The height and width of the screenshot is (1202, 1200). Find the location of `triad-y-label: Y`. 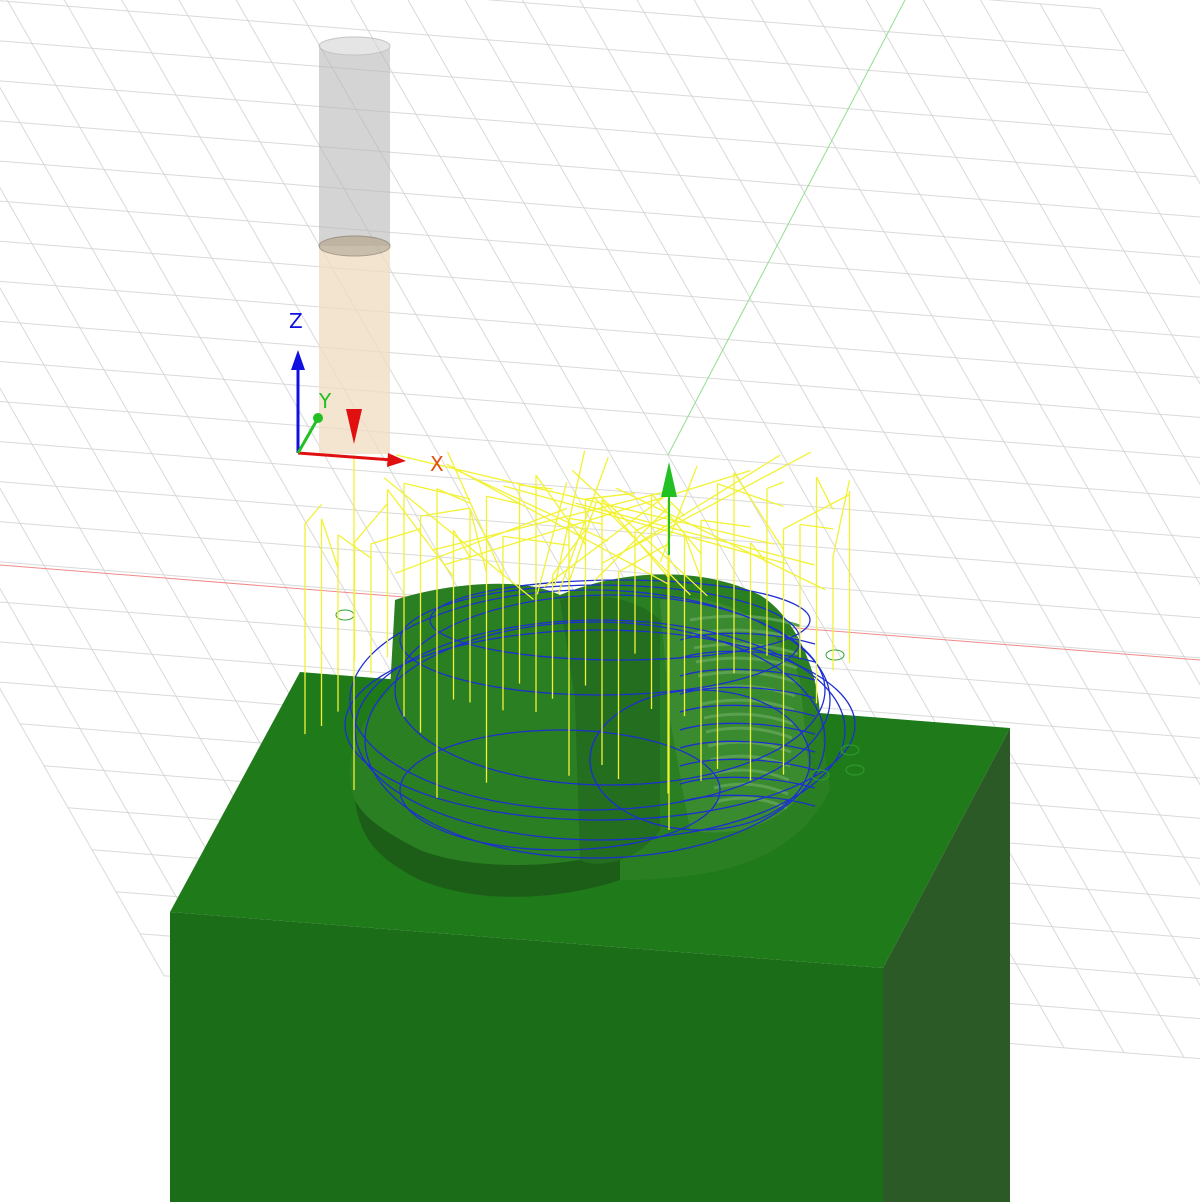

triad-y-label: Y is located at coordinates (325, 401).